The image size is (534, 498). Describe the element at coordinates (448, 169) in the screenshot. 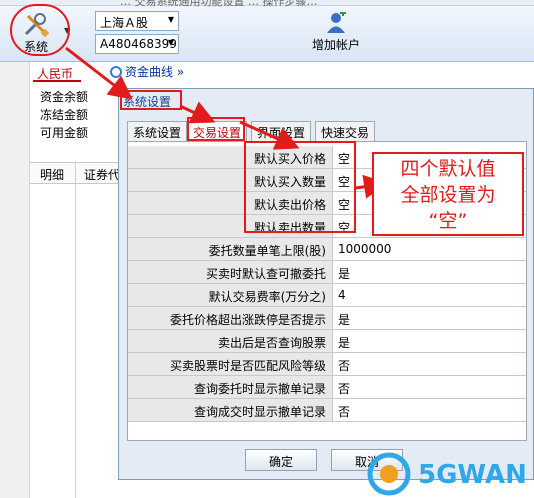

I see `callout-line: 四个默认值` at that location.